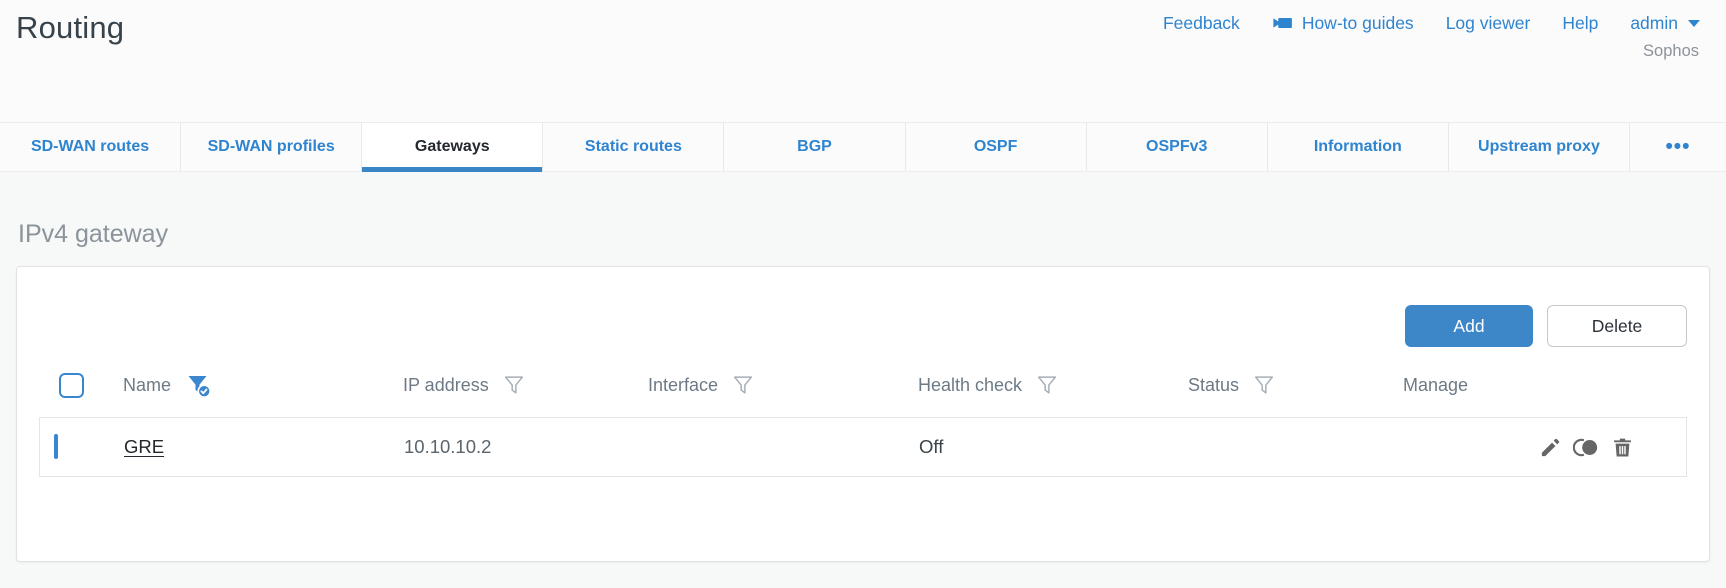 The width and height of the screenshot is (1726, 588). I want to click on tab-ospf: OSPF, so click(996, 147).